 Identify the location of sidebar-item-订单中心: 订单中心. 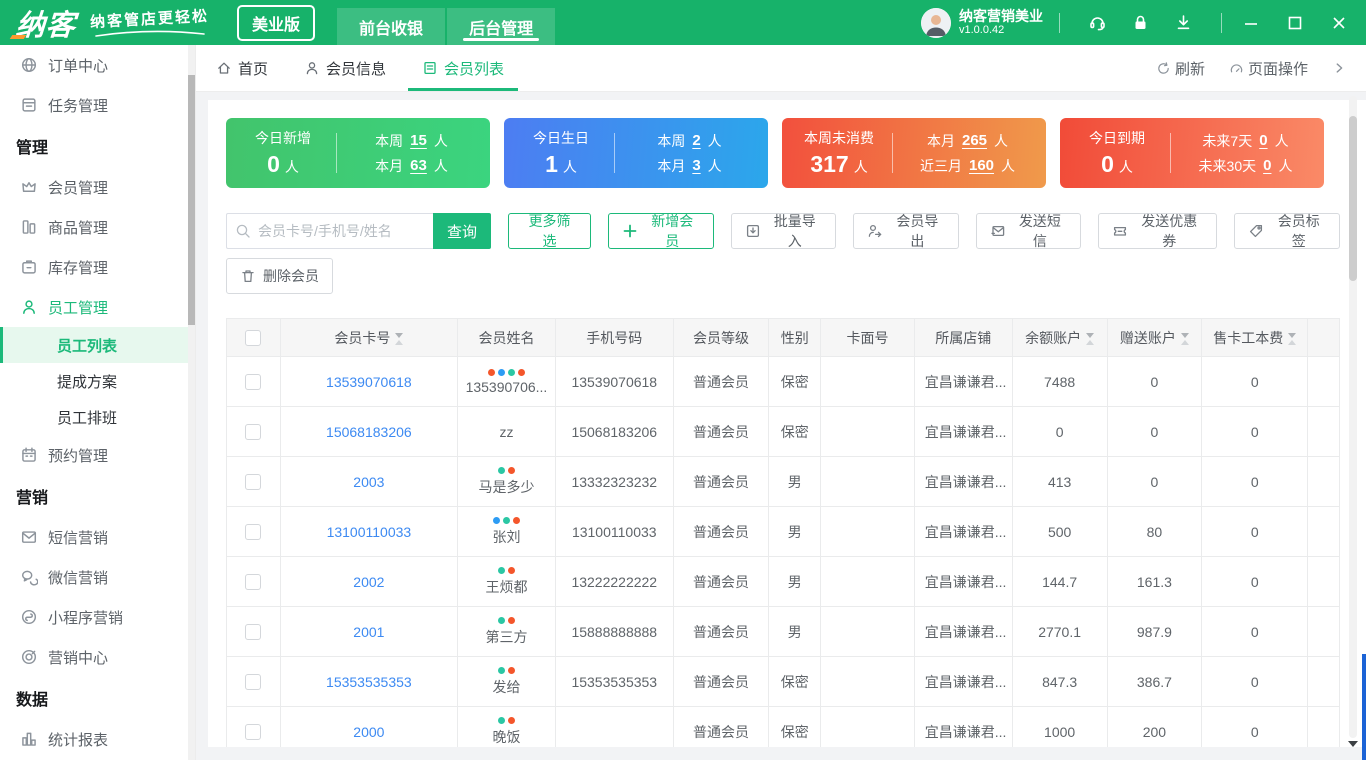
(97, 65).